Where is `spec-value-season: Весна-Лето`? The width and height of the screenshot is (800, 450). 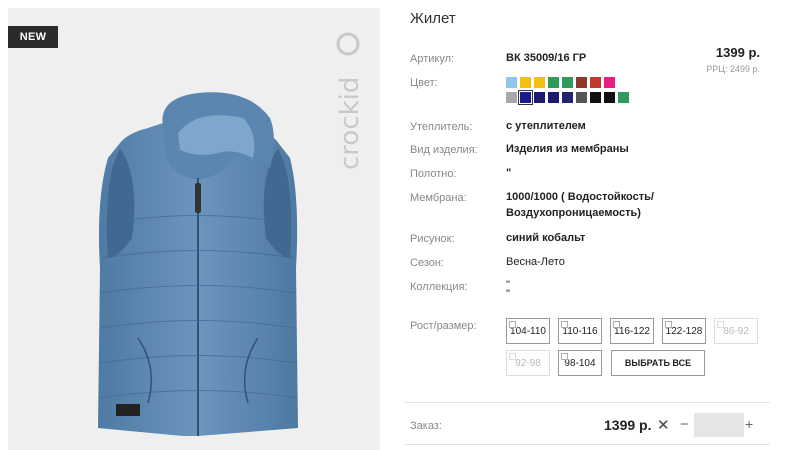 spec-value-season: Весна-Лето is located at coordinates (535, 262).